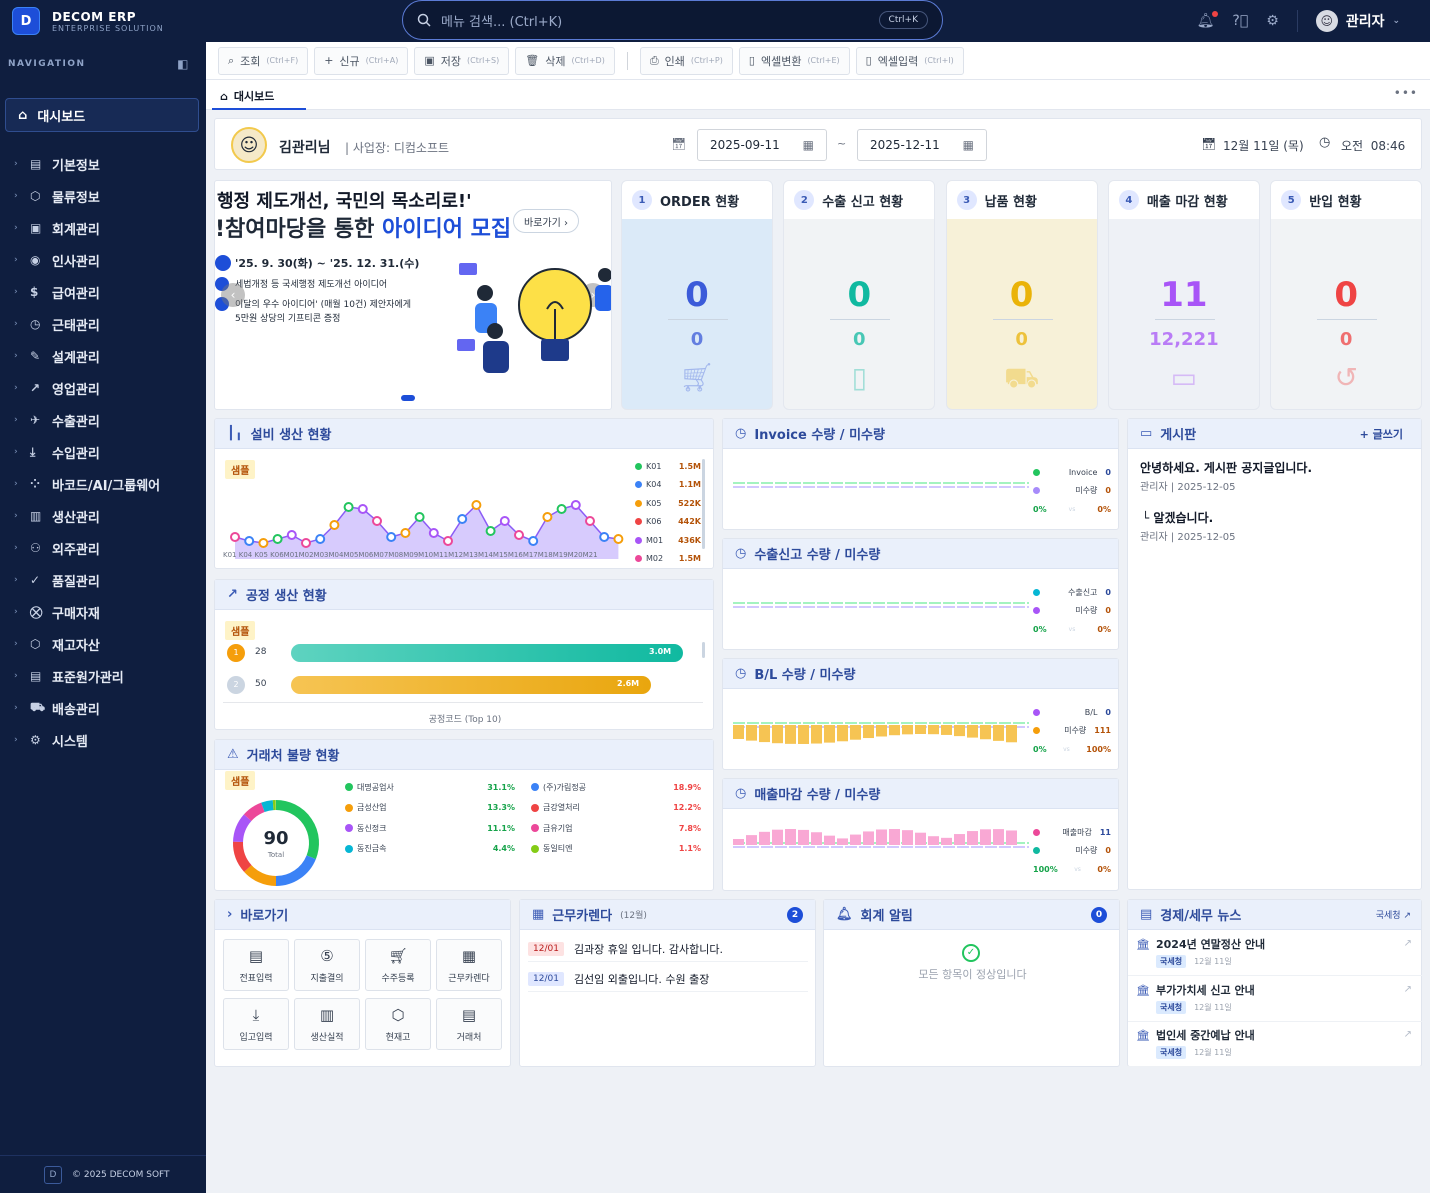 The image size is (1430, 1193). What do you see at coordinates (35, 740) in the screenshot?
I see `menu-icon: ⚙` at bounding box center [35, 740].